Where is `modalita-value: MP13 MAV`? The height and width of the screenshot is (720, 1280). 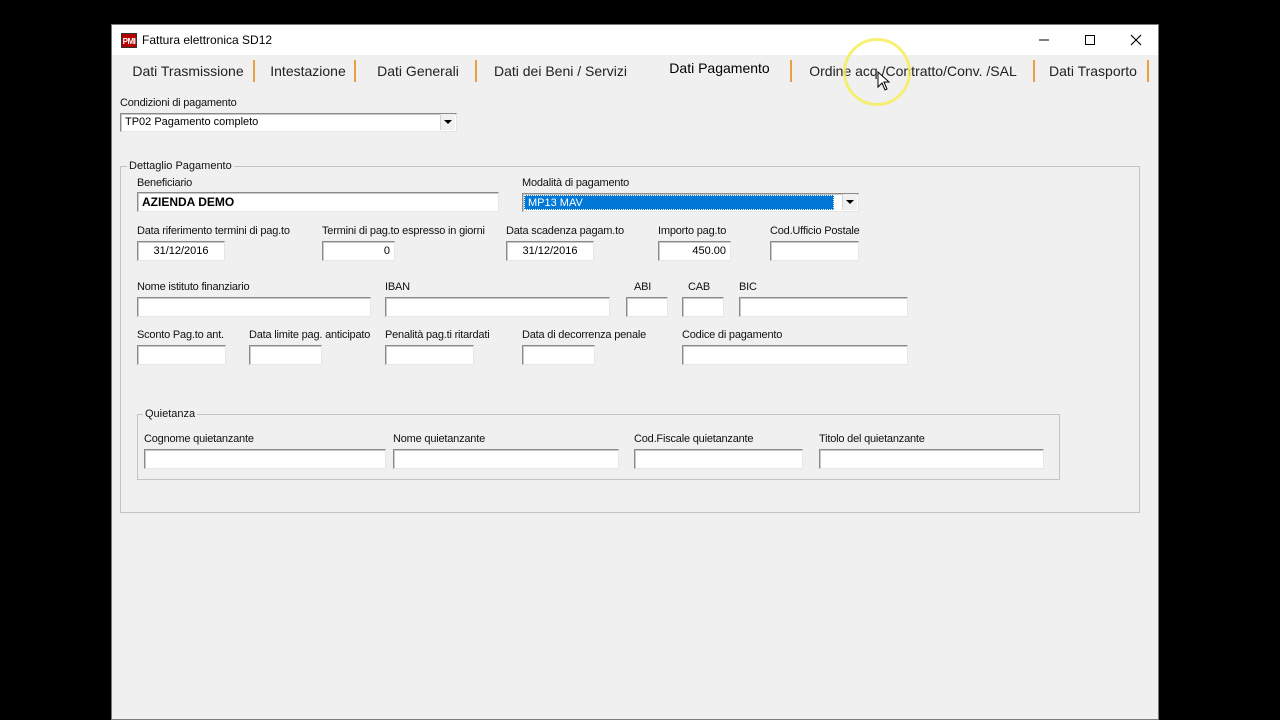
modalita-value: MP13 MAV is located at coordinates (679, 202).